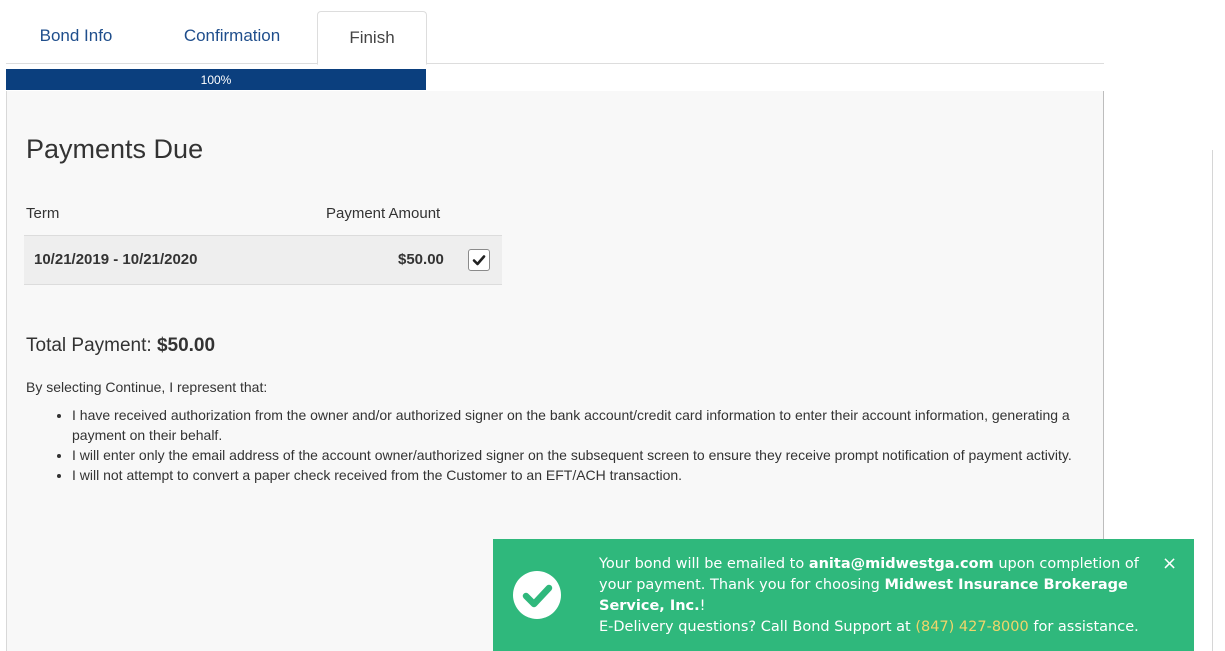 This screenshot has width=1225, height=651. What do you see at coordinates (115, 149) in the screenshot?
I see `page-title: Payments Due` at bounding box center [115, 149].